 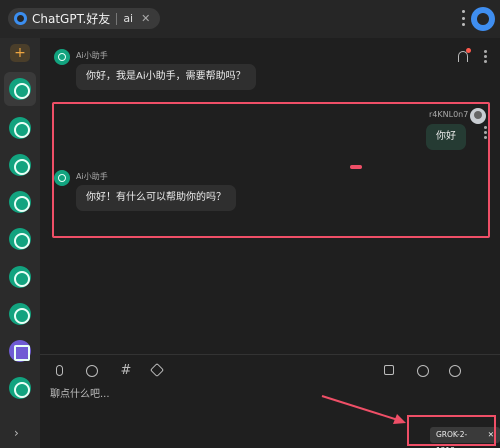 I want to click on image-app-icon, so click(x=20, y=351).